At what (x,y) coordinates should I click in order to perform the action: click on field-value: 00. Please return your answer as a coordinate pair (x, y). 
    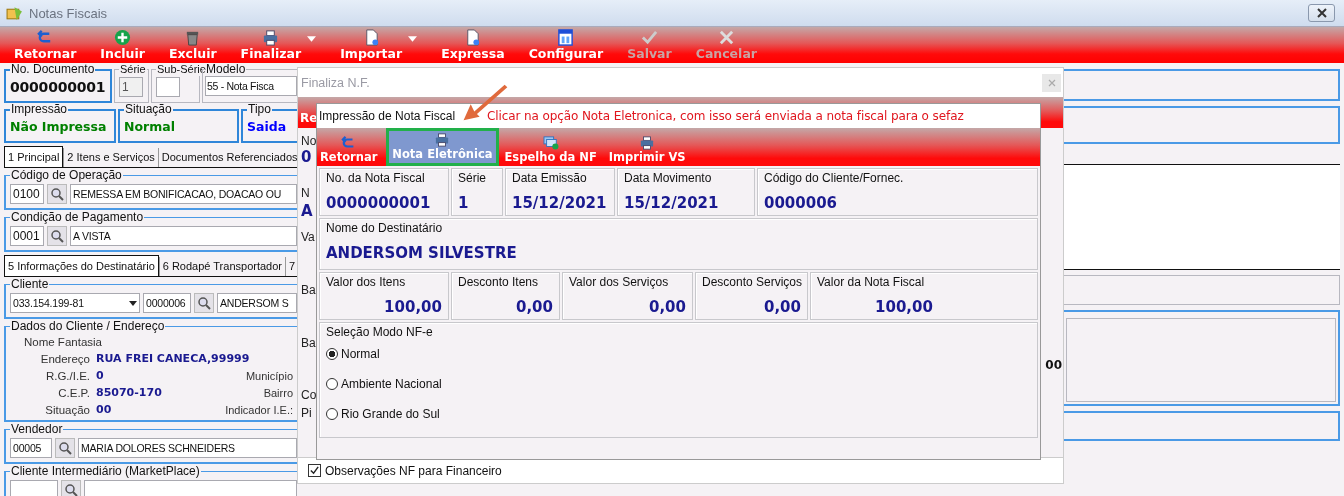
    Looking at the image, I should click on (104, 409).